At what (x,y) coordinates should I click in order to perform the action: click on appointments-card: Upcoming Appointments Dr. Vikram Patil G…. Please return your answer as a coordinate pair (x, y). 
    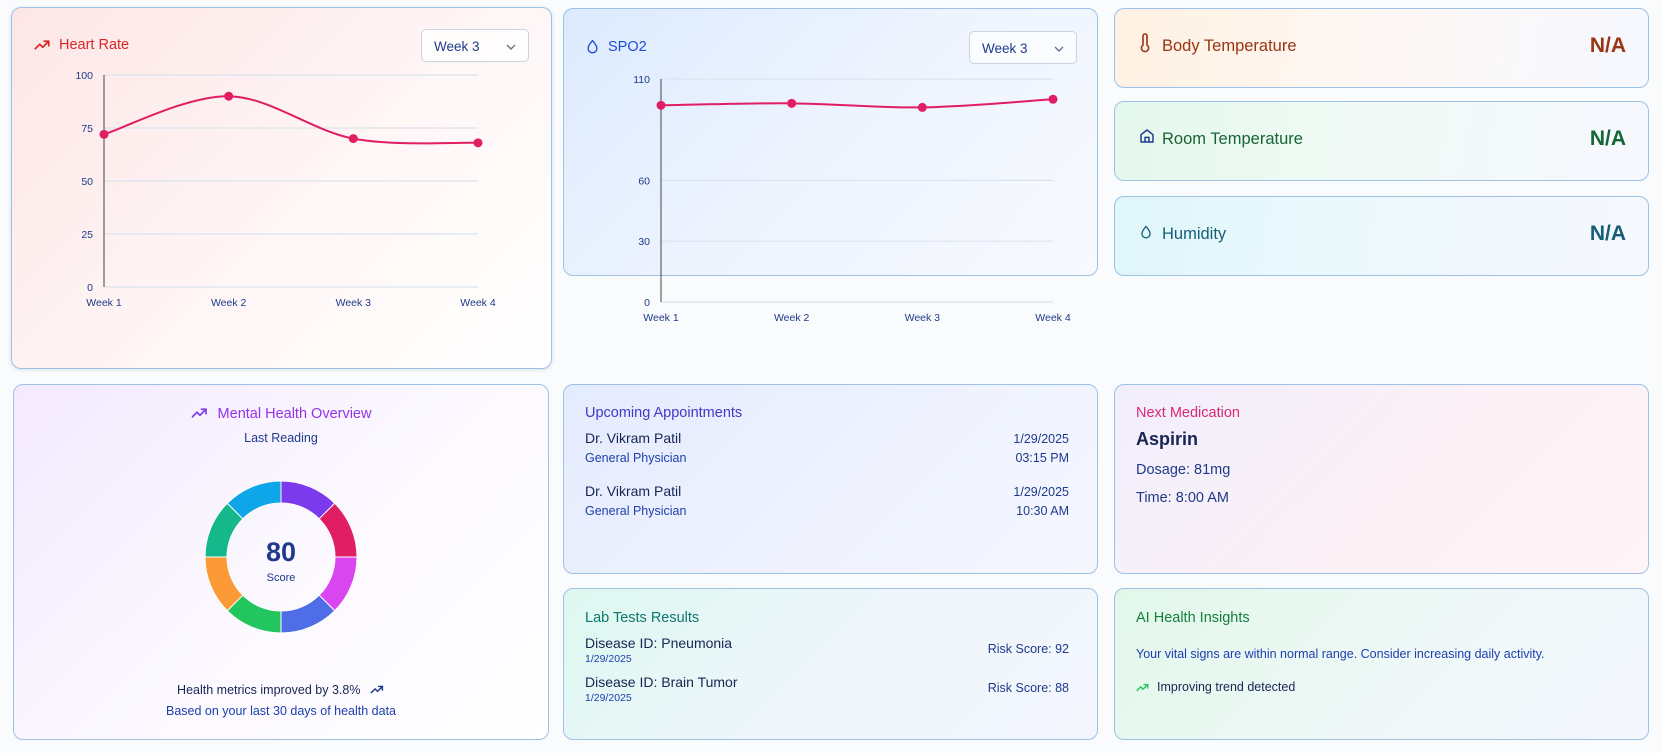
    Looking at the image, I should click on (830, 479).